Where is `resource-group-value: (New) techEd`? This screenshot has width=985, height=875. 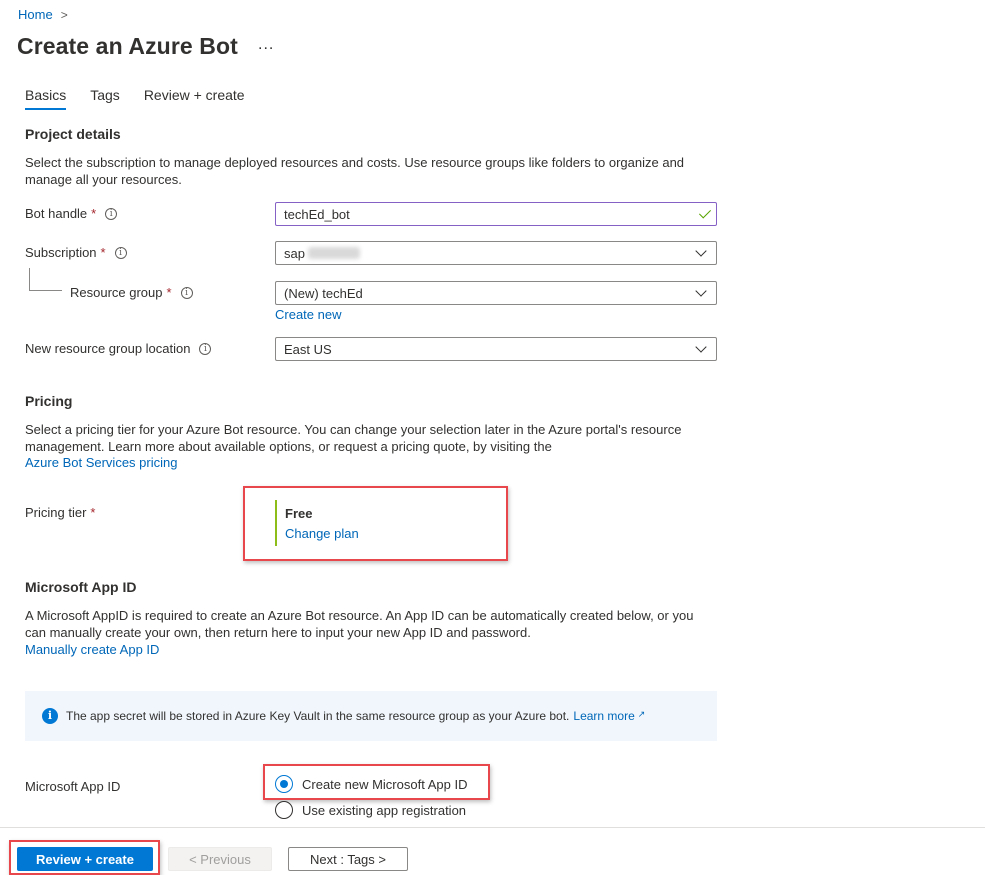 resource-group-value: (New) techEd is located at coordinates (323, 293).